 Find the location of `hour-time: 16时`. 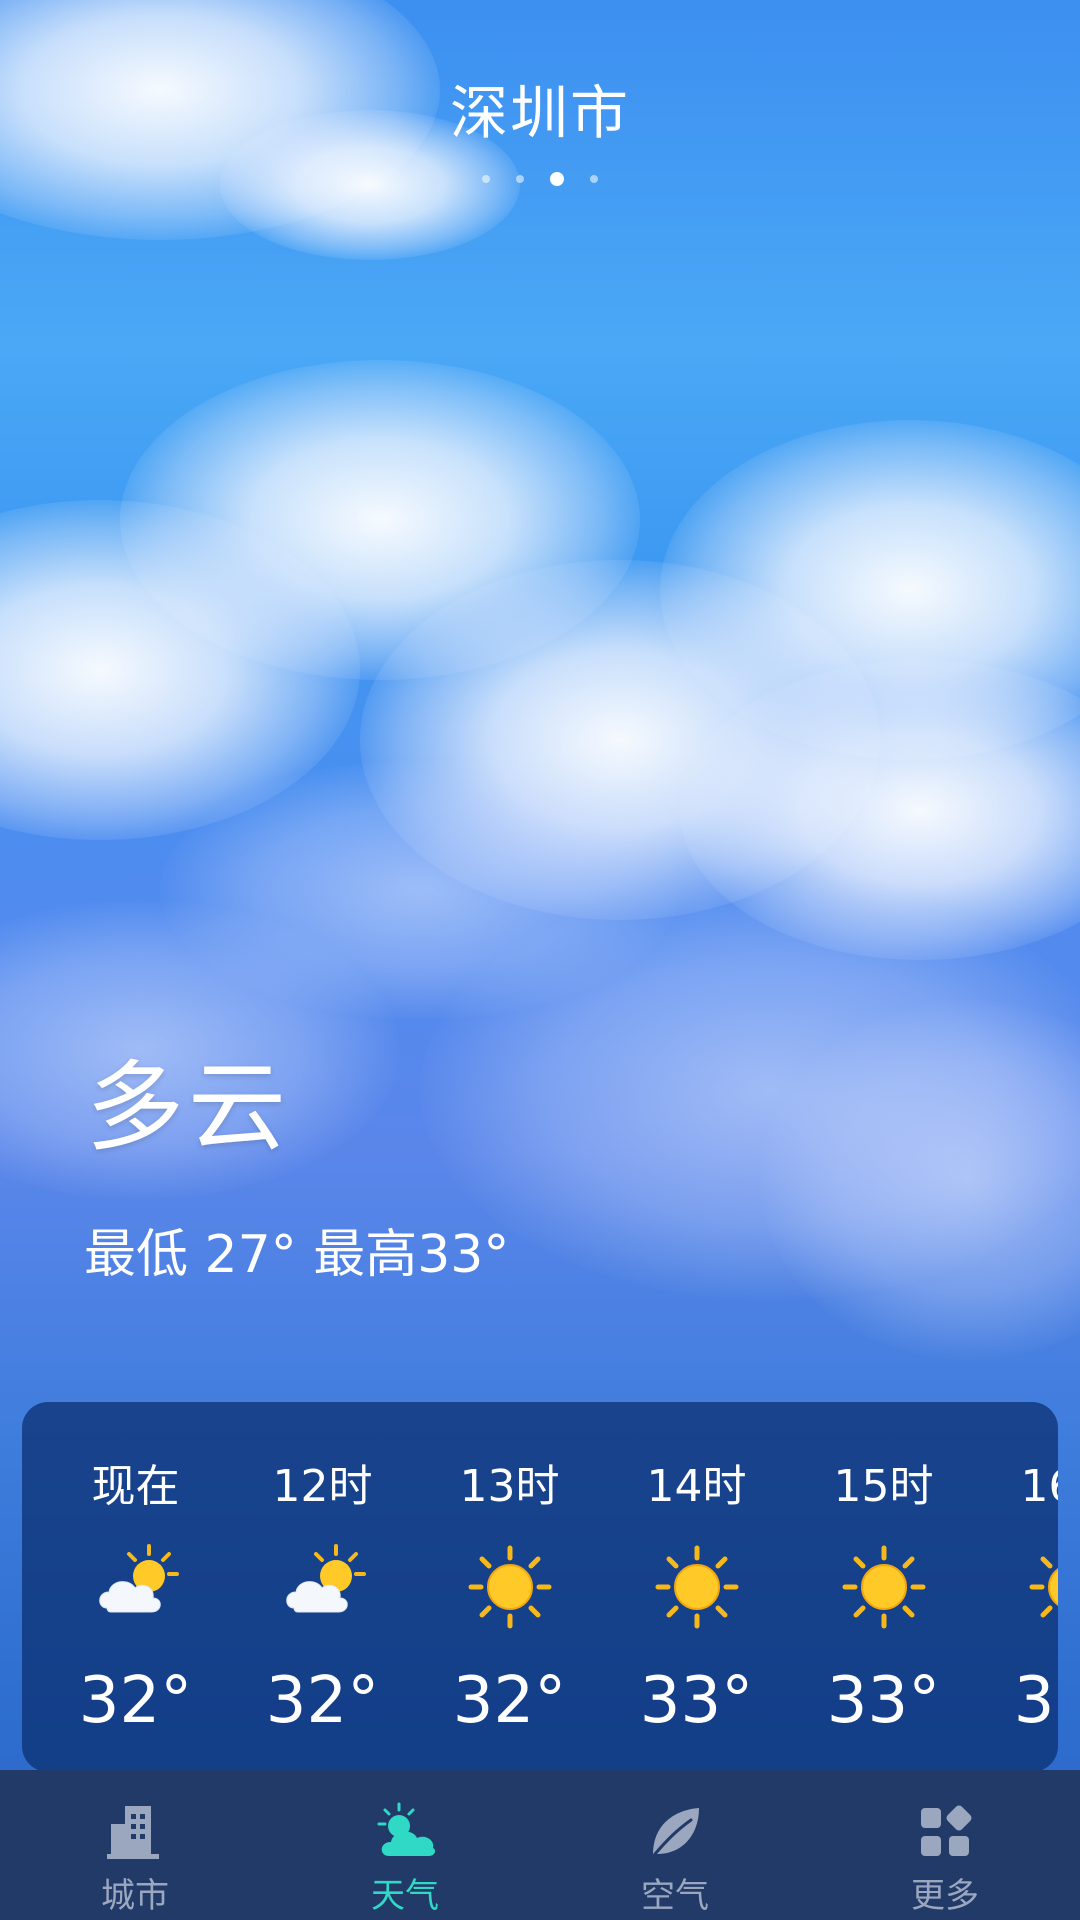

hour-time: 16时 is located at coordinates (1039, 1486).